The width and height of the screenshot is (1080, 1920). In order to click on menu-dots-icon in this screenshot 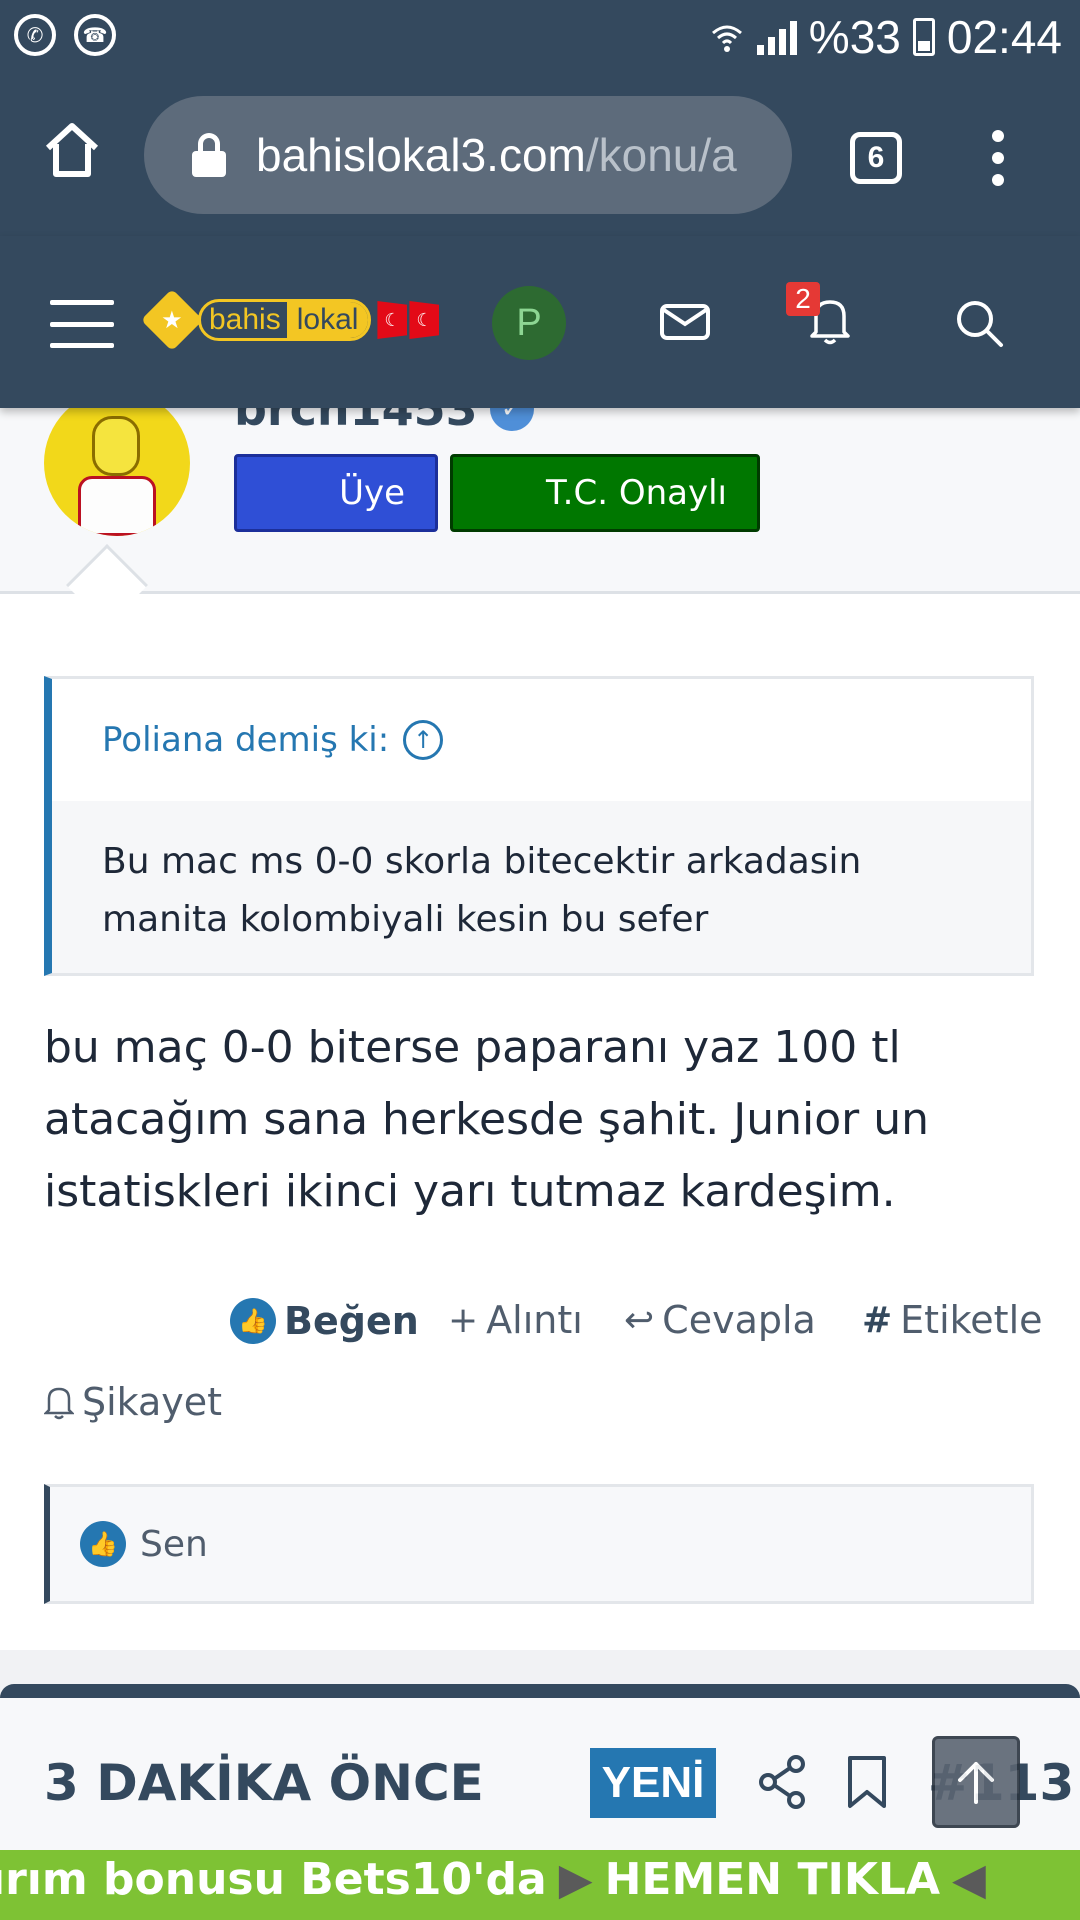, I will do `click(998, 158)`.